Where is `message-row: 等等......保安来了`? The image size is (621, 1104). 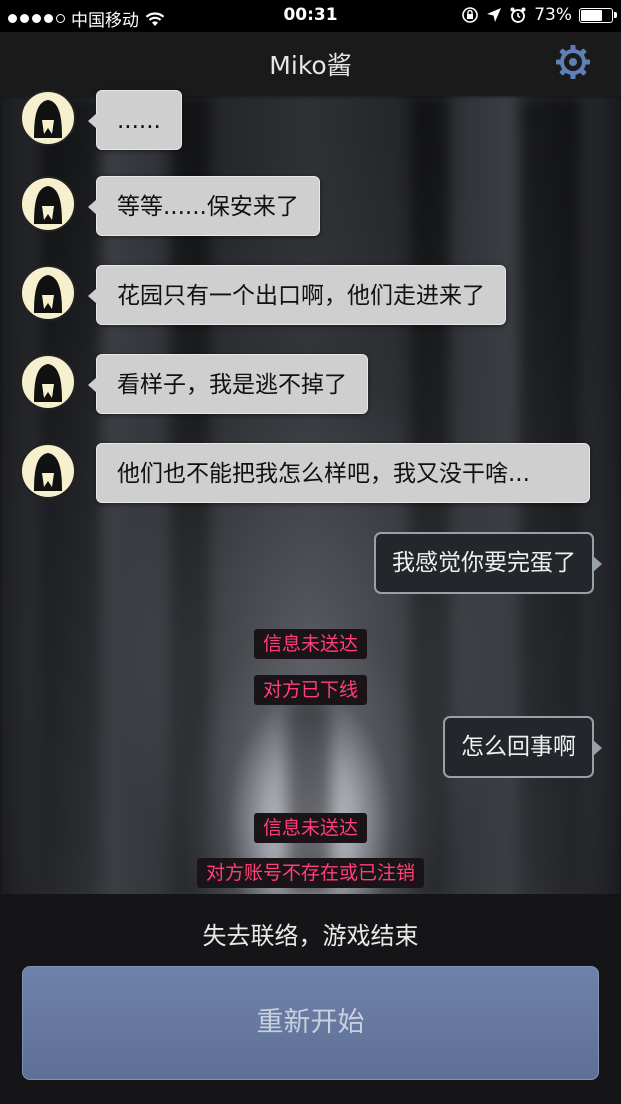 message-row: 等等......保安来了 is located at coordinates (310, 206).